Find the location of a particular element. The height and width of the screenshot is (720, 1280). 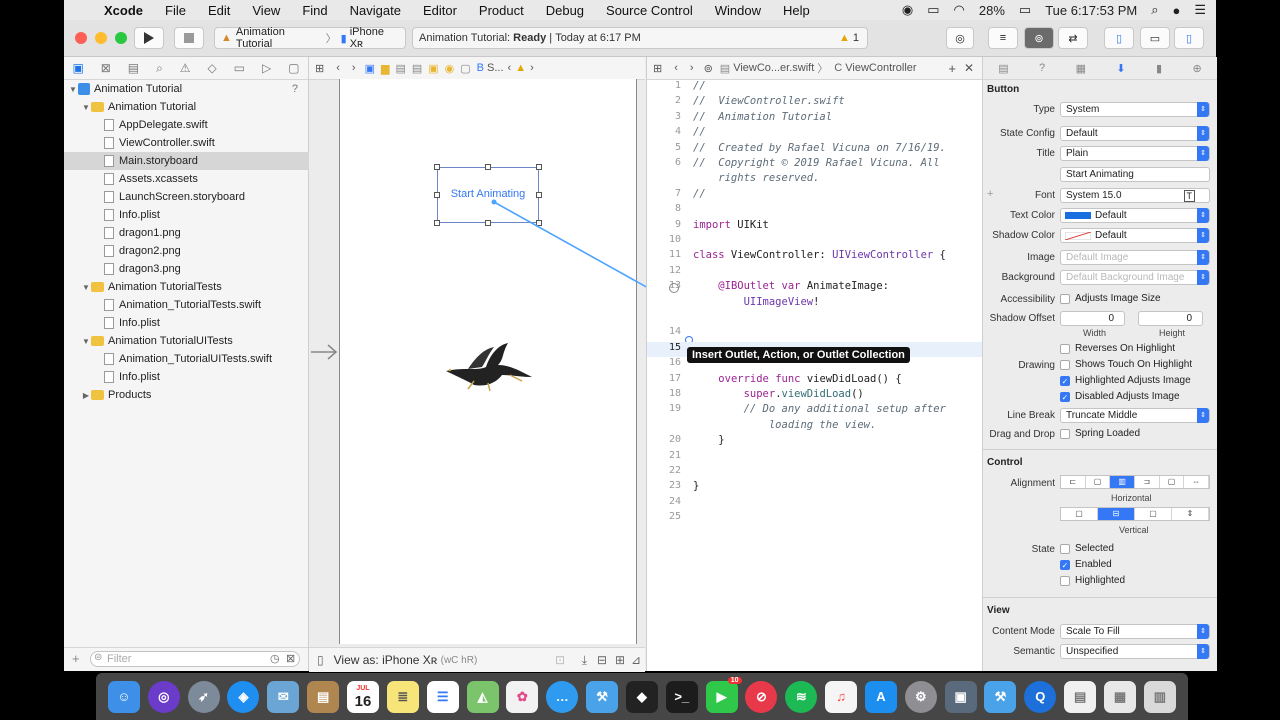

code-line is located at coordinates (814, 318).